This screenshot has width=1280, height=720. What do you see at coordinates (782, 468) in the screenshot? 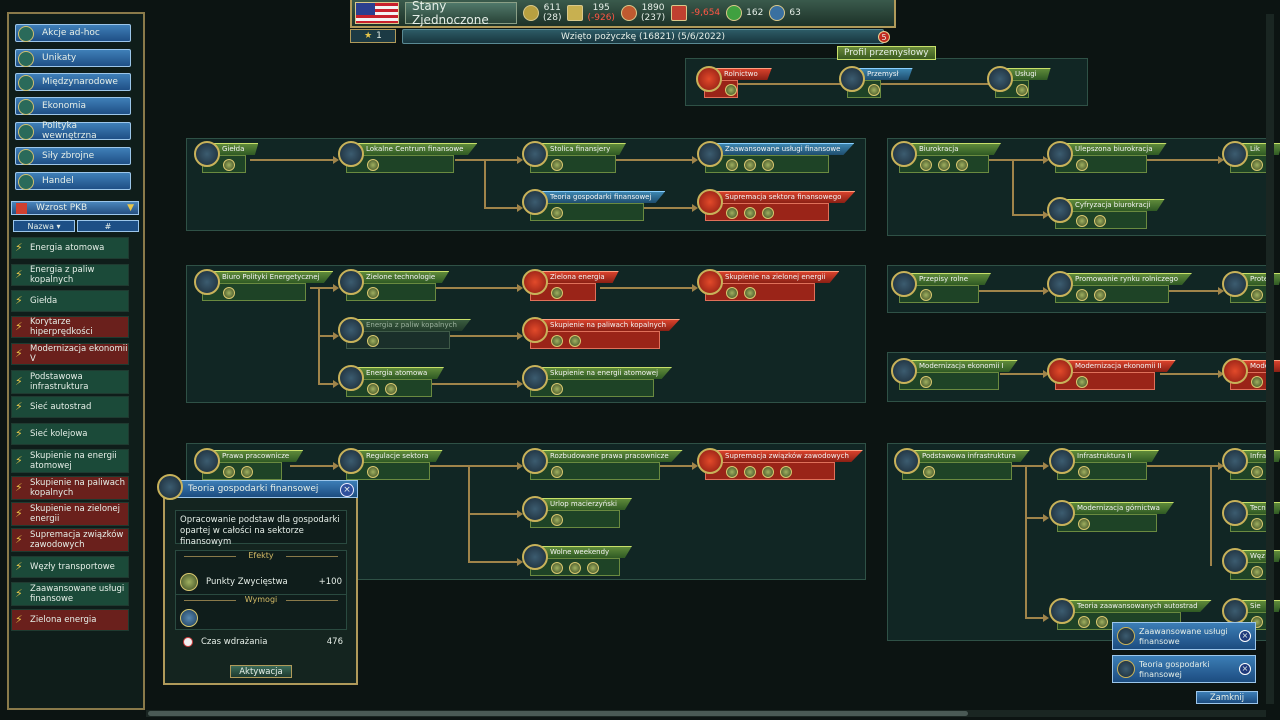
I see `tech-node: Supremacja związków zawodowych` at bounding box center [782, 468].